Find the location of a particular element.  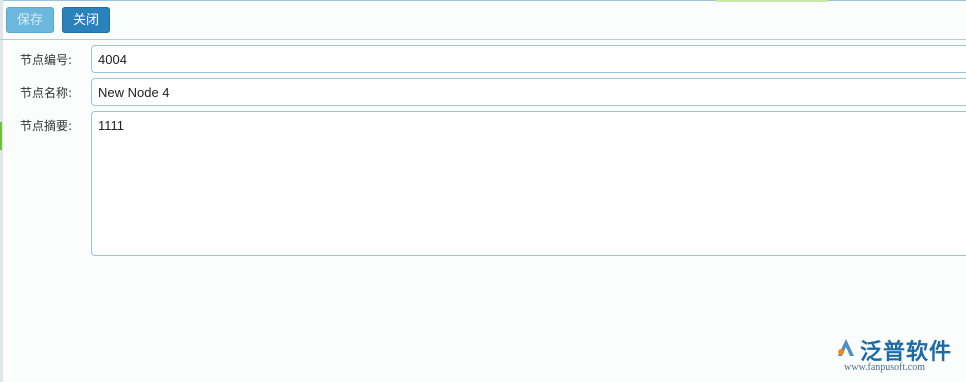

node-name-label: 节点名称: is located at coordinates (46, 93).